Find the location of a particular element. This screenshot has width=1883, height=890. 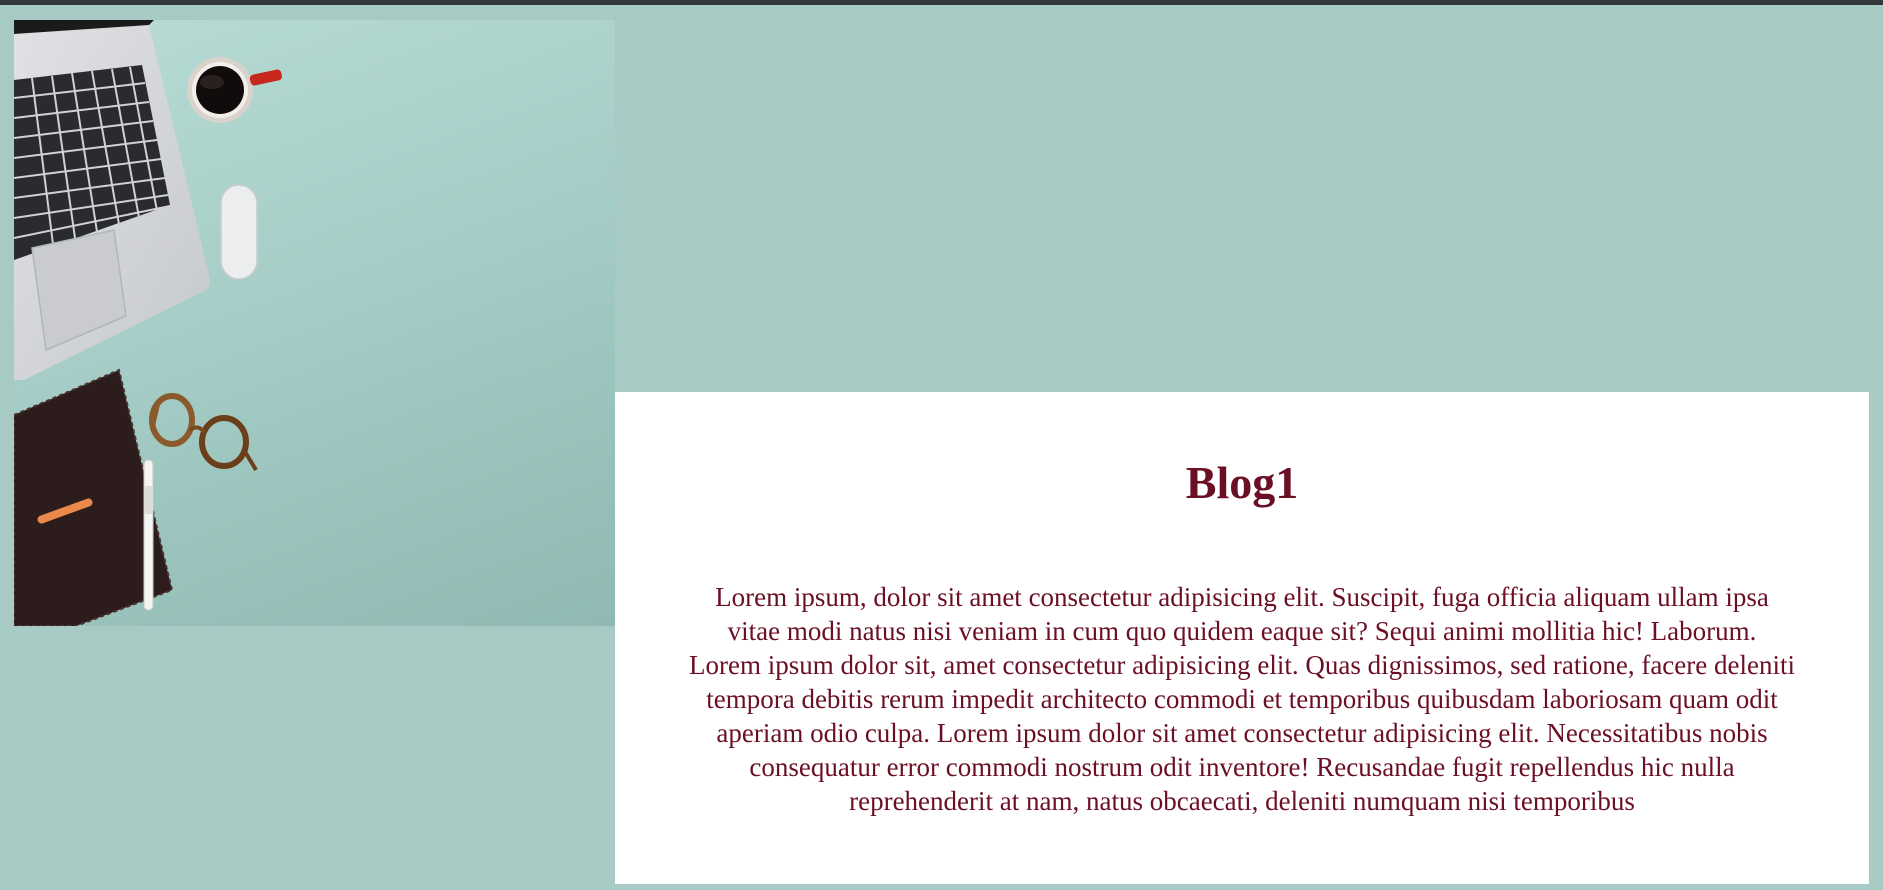

blog-title: Blog1 is located at coordinates (1242, 482).